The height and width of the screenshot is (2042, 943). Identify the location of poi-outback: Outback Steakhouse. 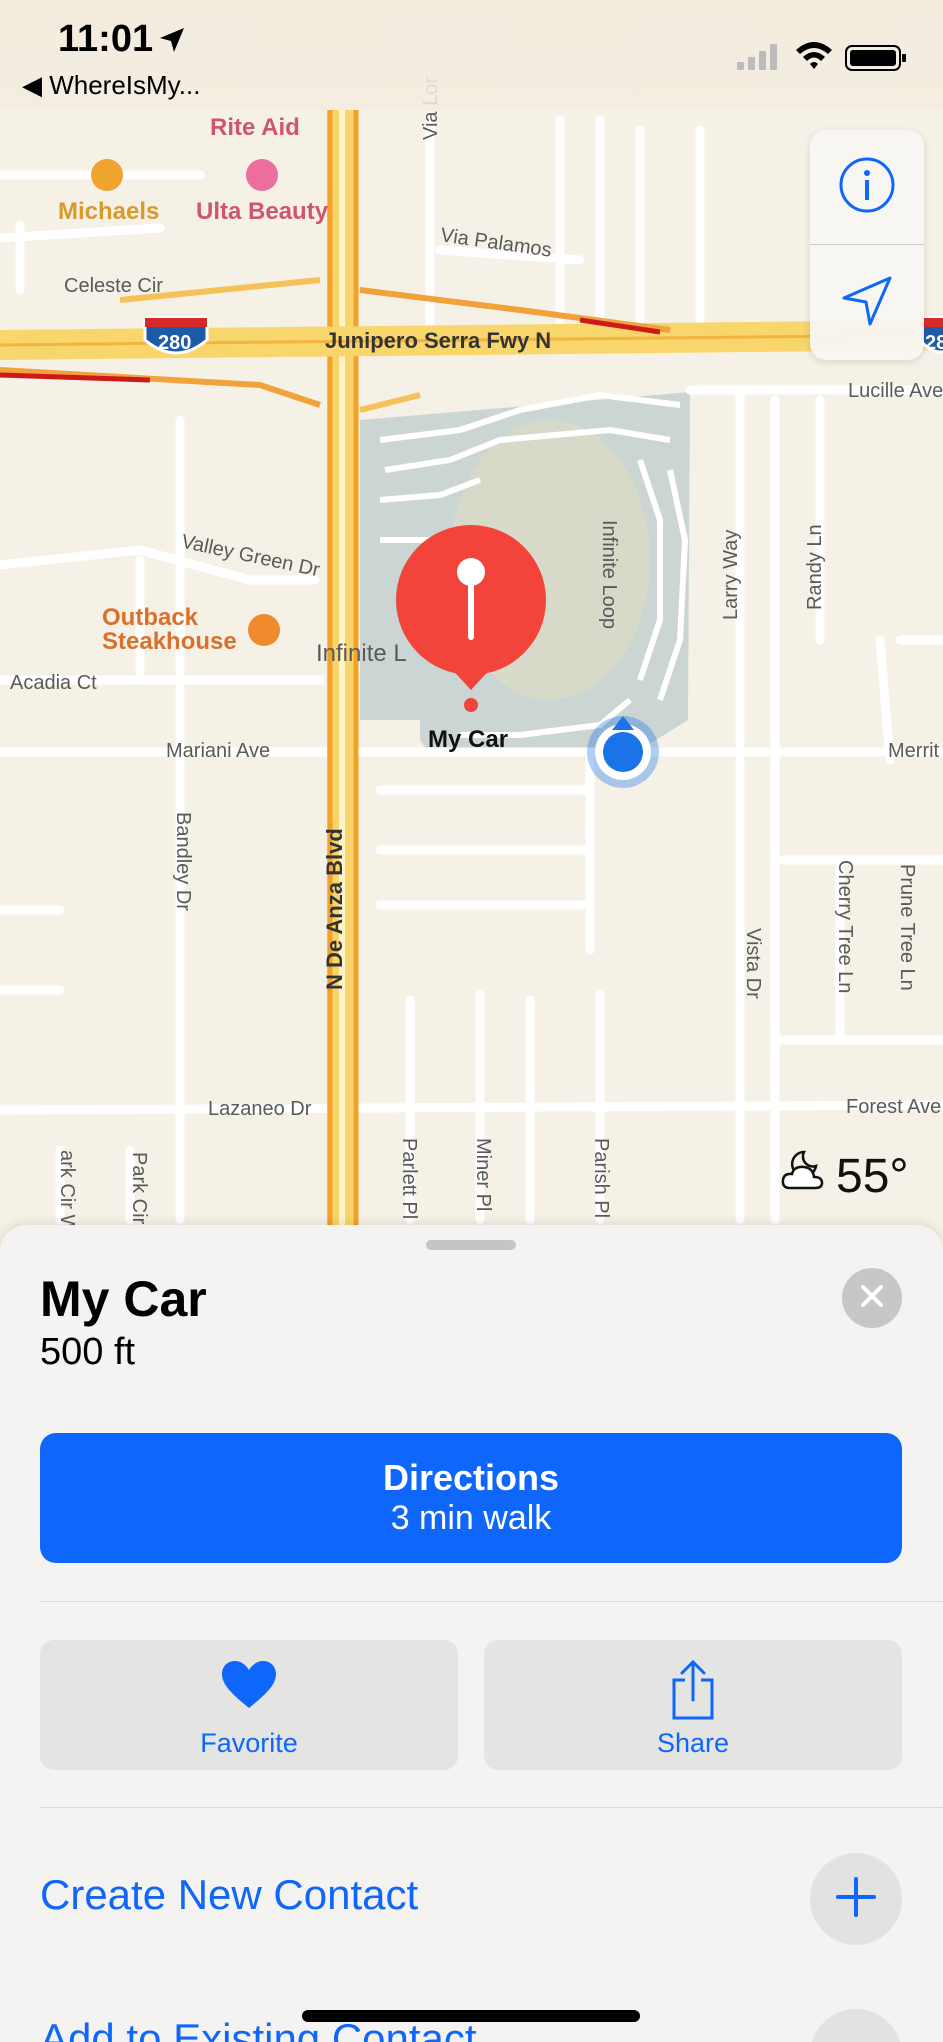
(169, 630).